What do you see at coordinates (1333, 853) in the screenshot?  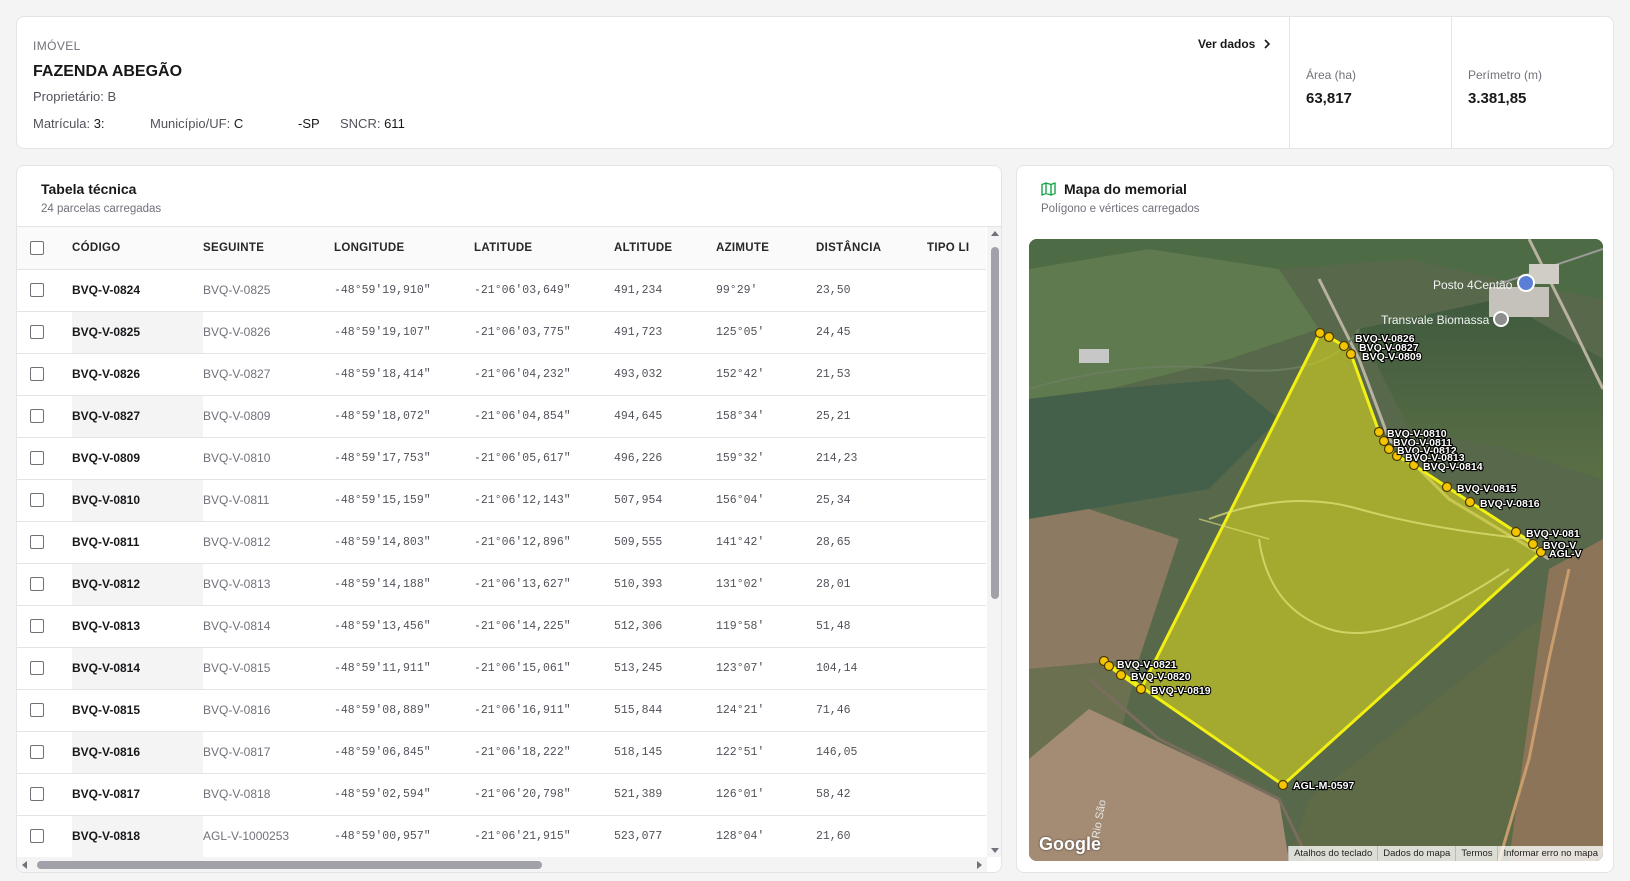 I see `footer-shortcuts: Atalhos do teclado` at bounding box center [1333, 853].